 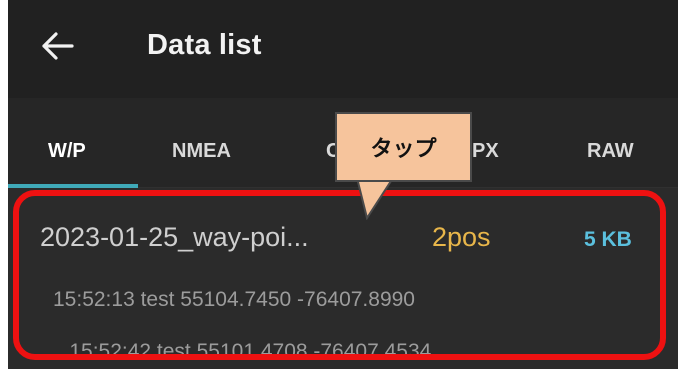 What do you see at coordinates (204, 45) in the screenshot?
I see `page-title: Data list` at bounding box center [204, 45].